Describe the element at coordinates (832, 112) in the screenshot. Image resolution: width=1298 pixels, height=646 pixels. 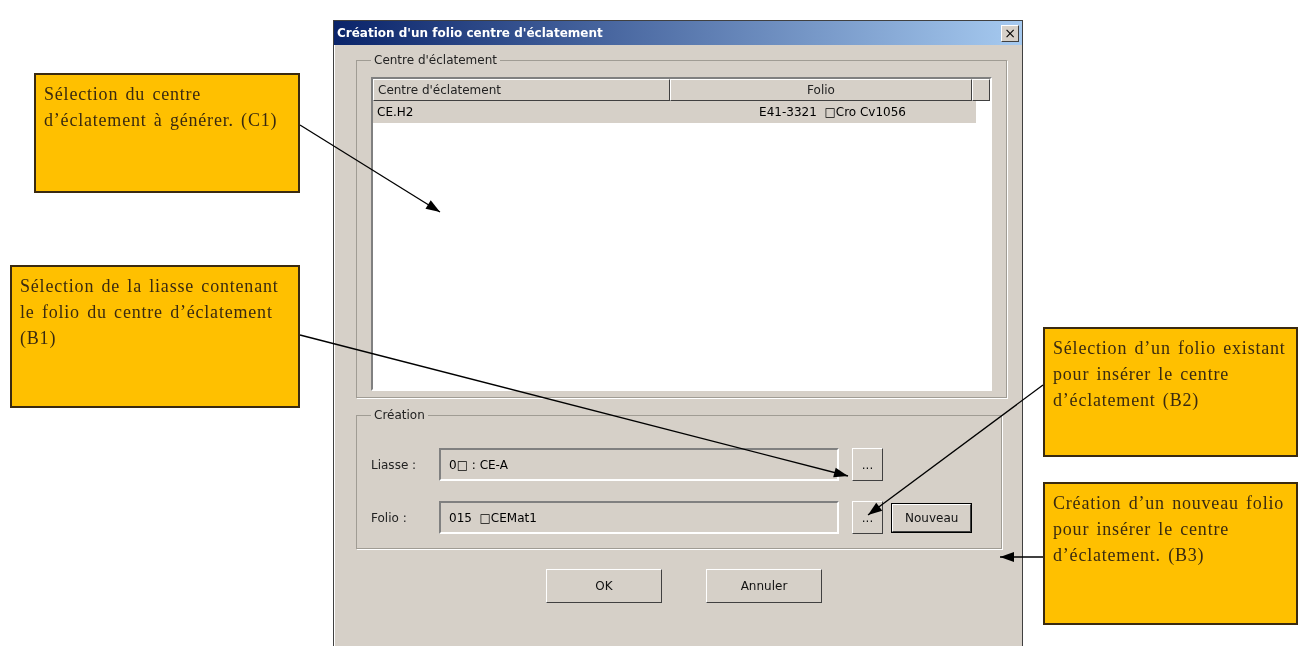
I see `list-cell-text: E41-3321 □Cro Cv1056` at that location.